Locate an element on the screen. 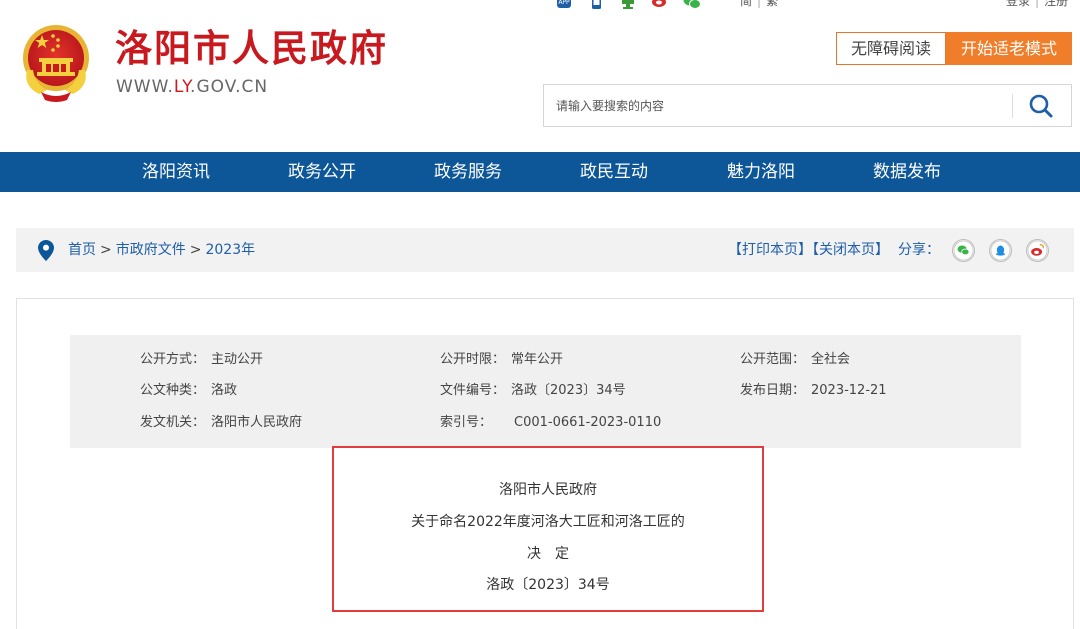  document-type: 决 定 is located at coordinates (548, 554).